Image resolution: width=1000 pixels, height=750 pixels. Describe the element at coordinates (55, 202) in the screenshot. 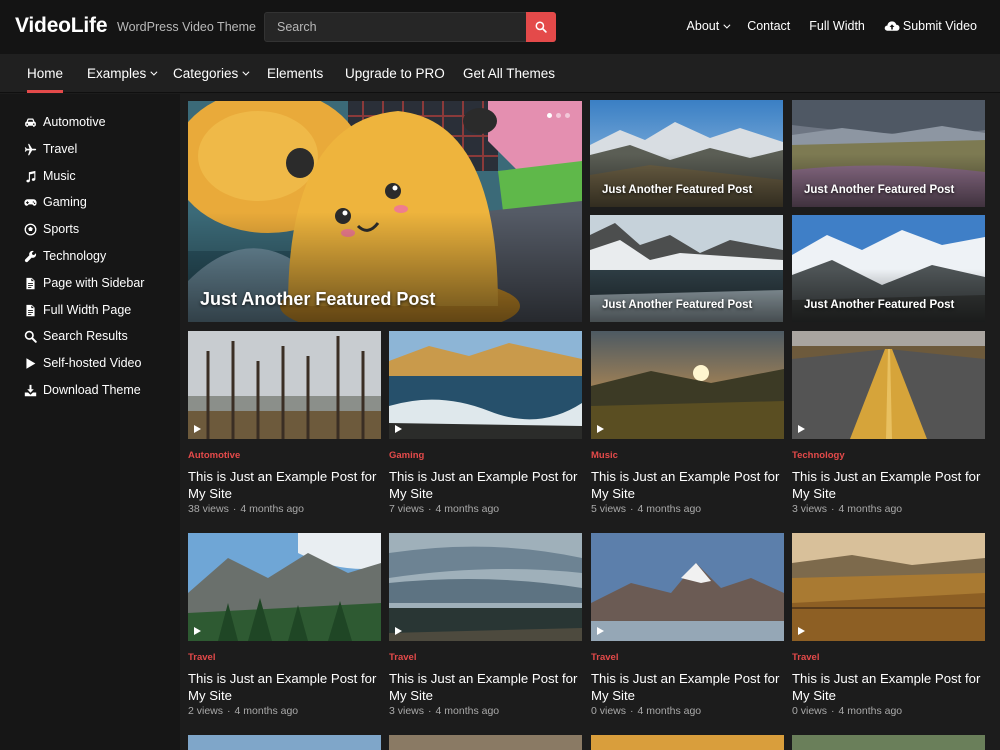

I see `sidebar-item-gaming: Gaming` at that location.